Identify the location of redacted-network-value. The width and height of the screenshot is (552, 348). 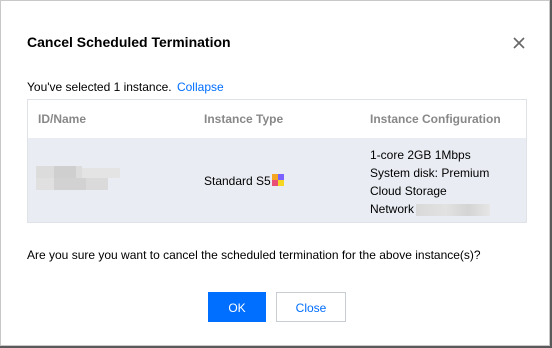
(453, 209).